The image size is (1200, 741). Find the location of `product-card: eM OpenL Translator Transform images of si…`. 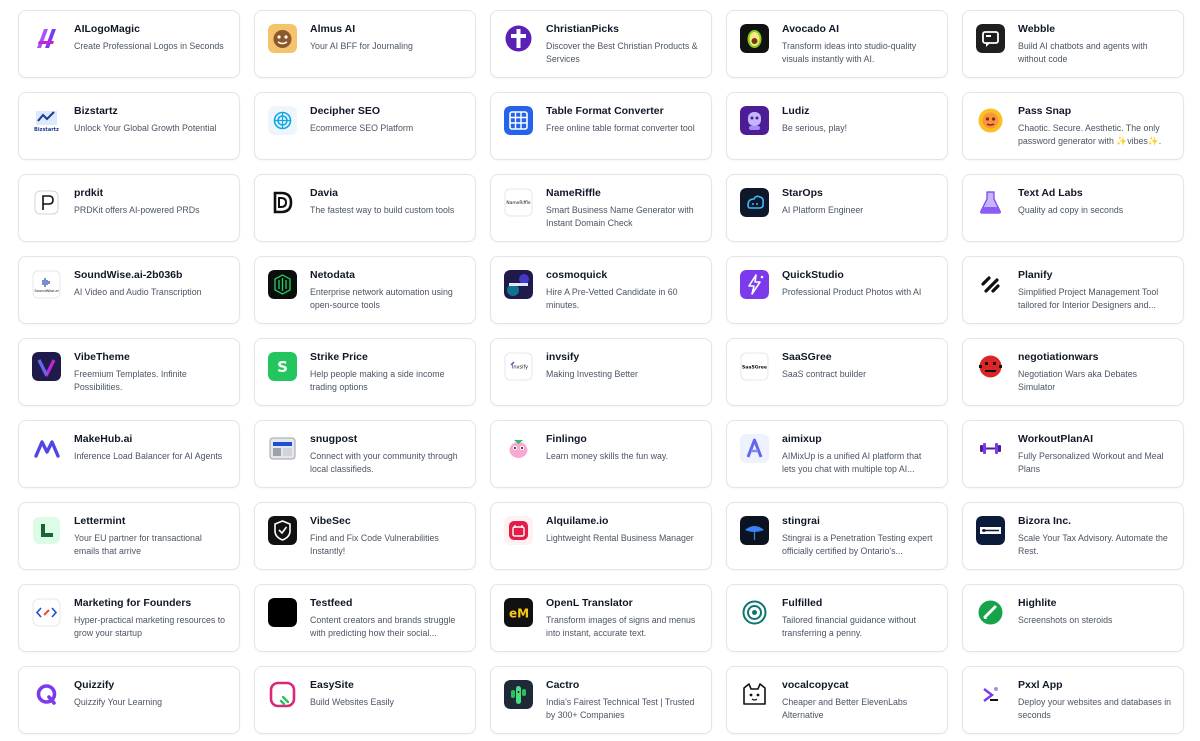

product-card: eM OpenL Translator Transform images of si… is located at coordinates (601, 618).